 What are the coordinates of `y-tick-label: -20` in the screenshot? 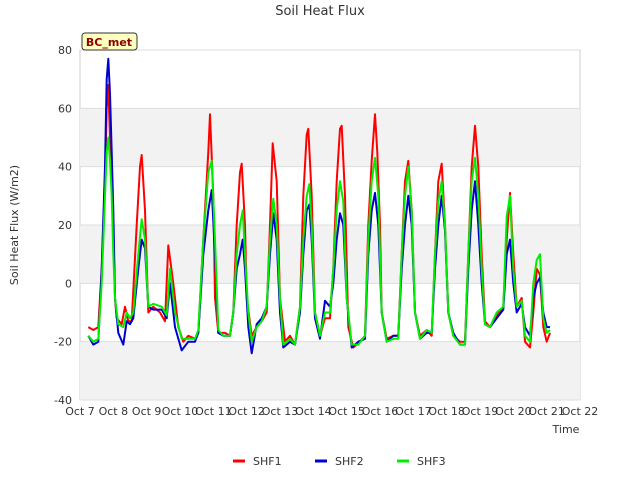 It's located at (63, 342).